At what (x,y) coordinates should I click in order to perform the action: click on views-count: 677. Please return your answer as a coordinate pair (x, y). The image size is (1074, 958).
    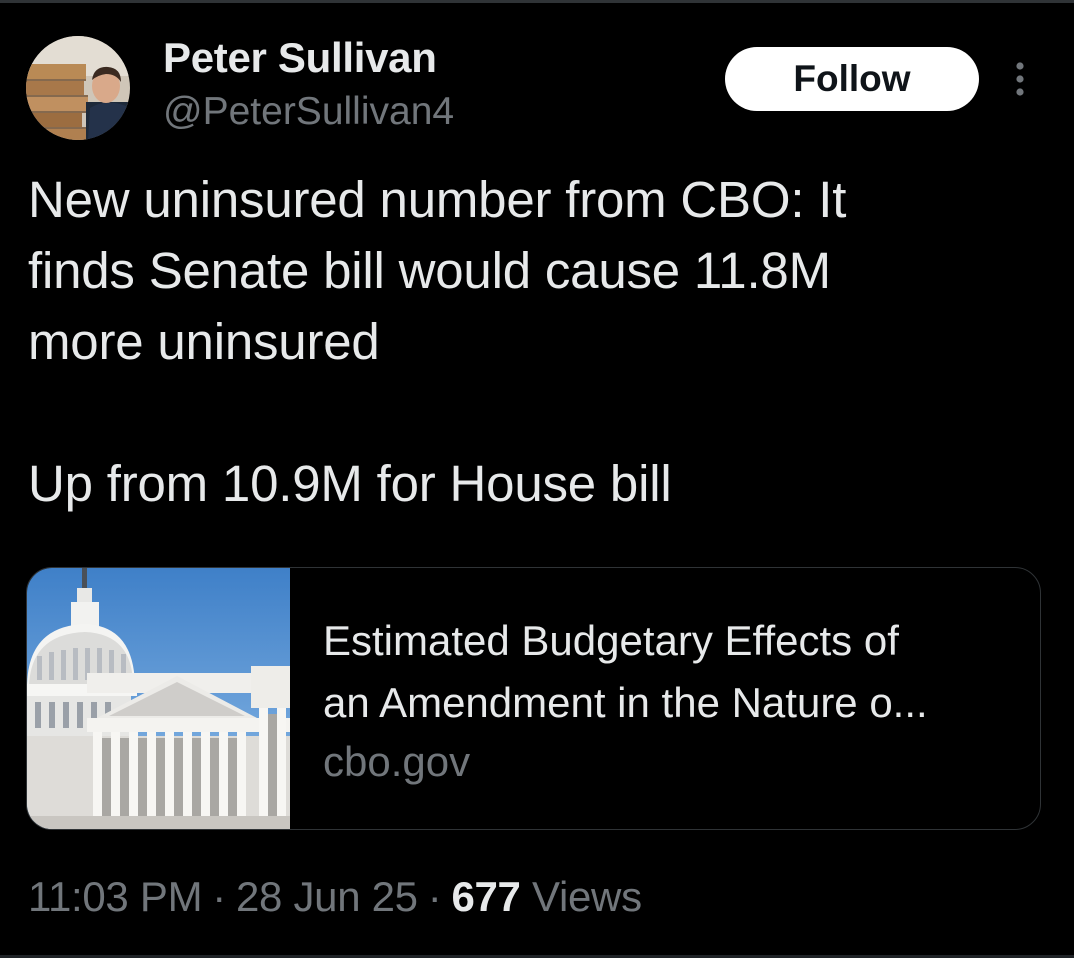
    Looking at the image, I should click on (486, 896).